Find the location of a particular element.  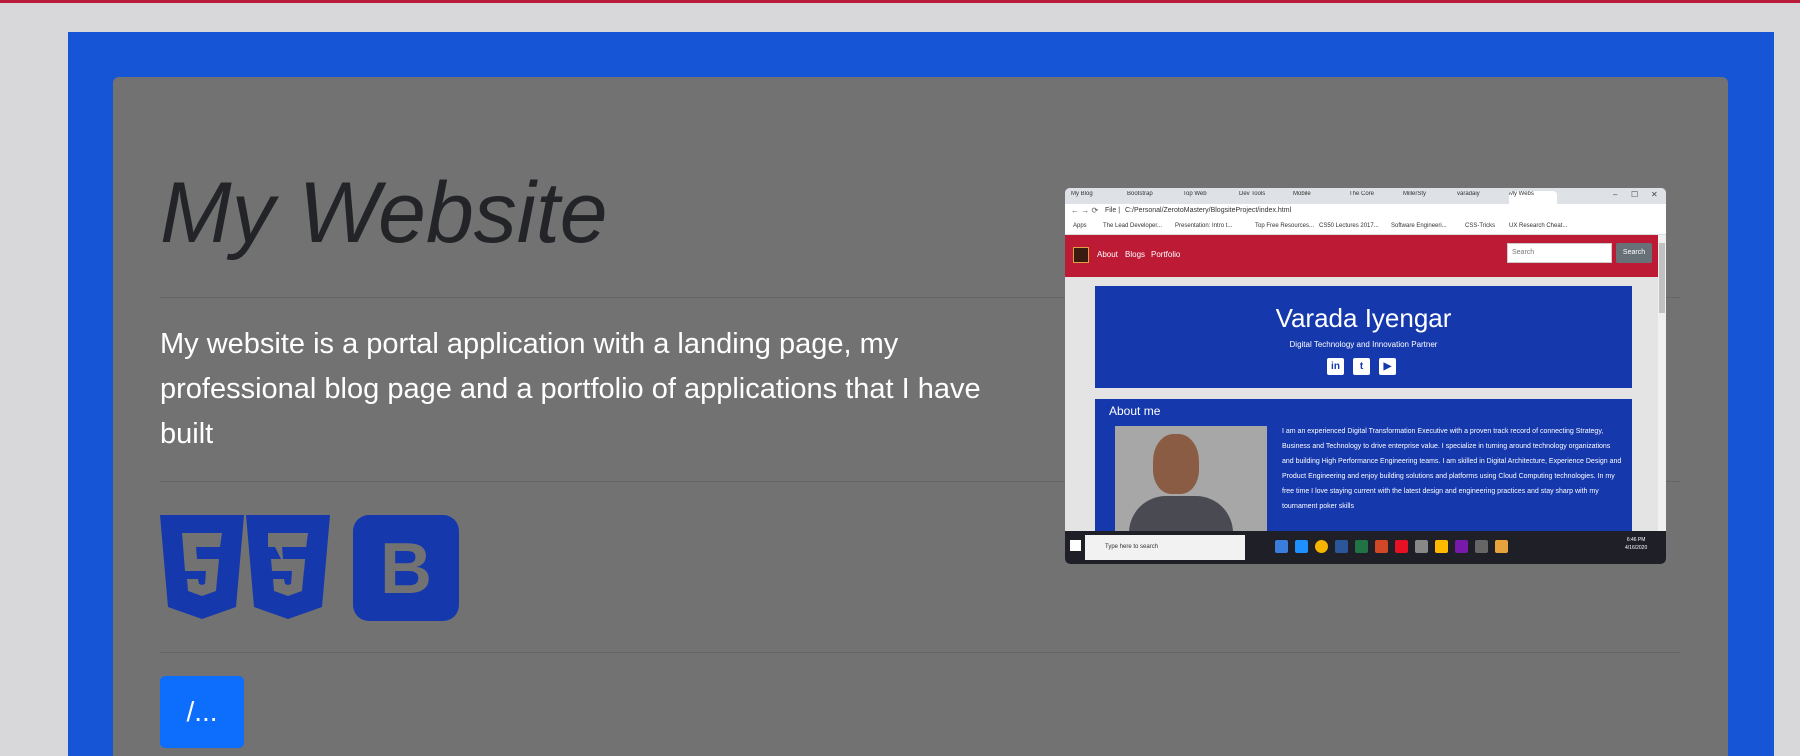

site-logo is located at coordinates (1081, 255).